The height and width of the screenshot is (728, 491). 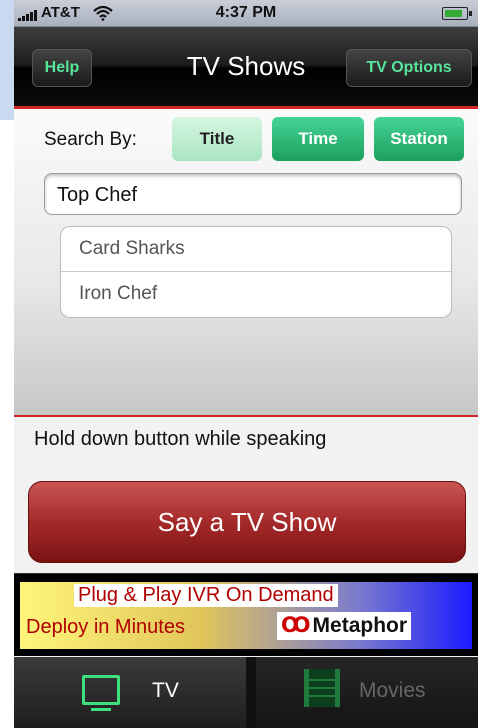 What do you see at coordinates (296, 625) in the screenshot?
I see `metaphor-mark-icon: Ꝏ` at bounding box center [296, 625].